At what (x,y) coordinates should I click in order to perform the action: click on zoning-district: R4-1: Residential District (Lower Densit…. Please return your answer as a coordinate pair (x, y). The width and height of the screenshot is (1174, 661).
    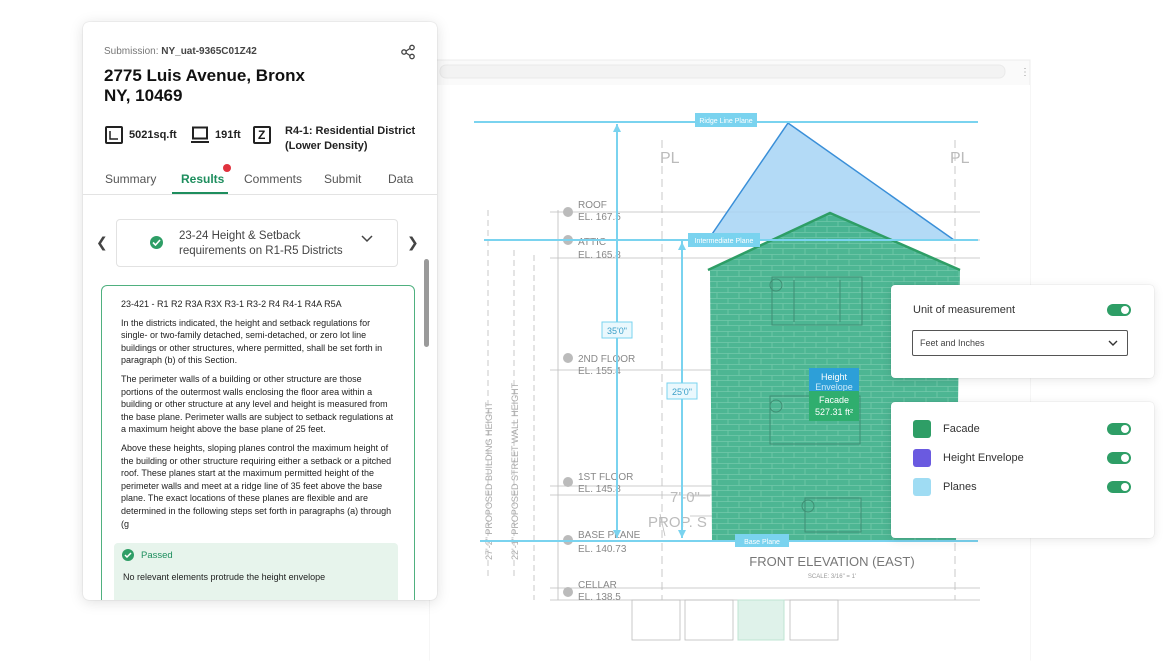
    Looking at the image, I should click on (350, 138).